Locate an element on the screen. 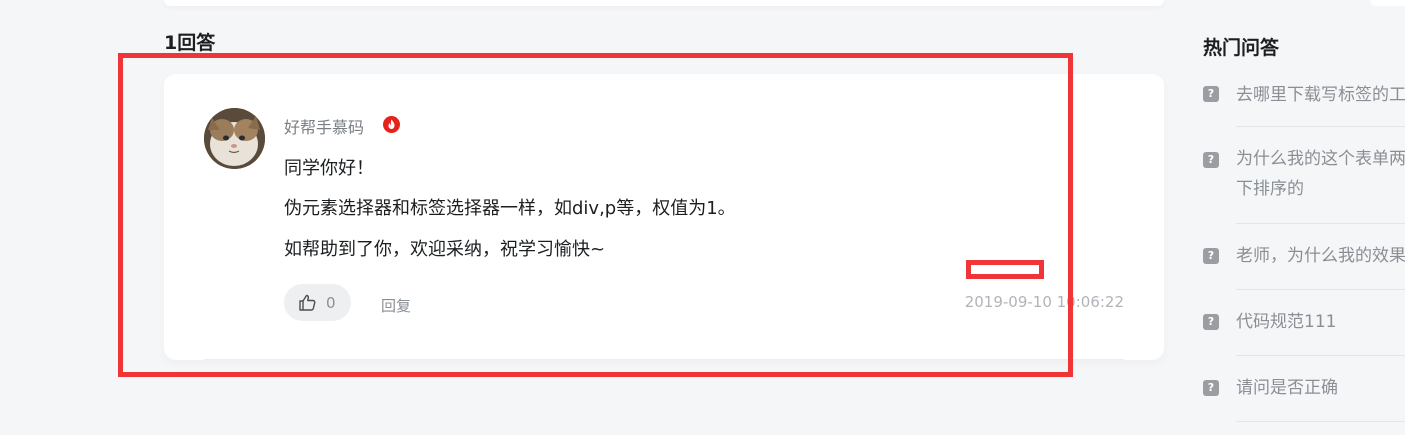  avatar is located at coordinates (234, 138).